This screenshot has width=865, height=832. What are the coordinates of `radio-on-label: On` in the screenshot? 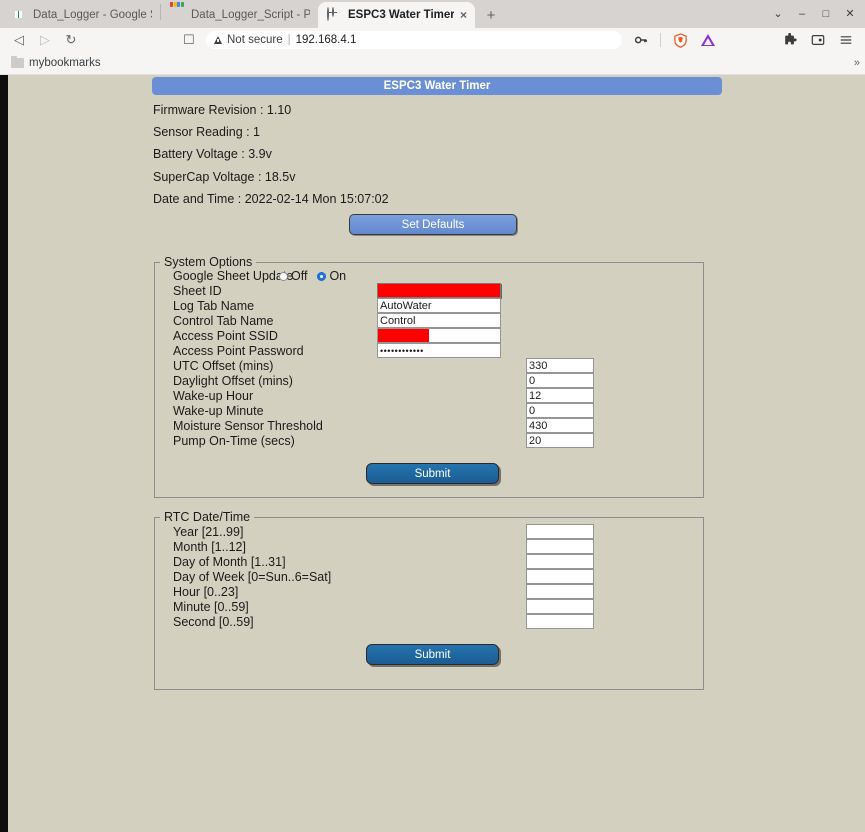 It's located at (338, 276).